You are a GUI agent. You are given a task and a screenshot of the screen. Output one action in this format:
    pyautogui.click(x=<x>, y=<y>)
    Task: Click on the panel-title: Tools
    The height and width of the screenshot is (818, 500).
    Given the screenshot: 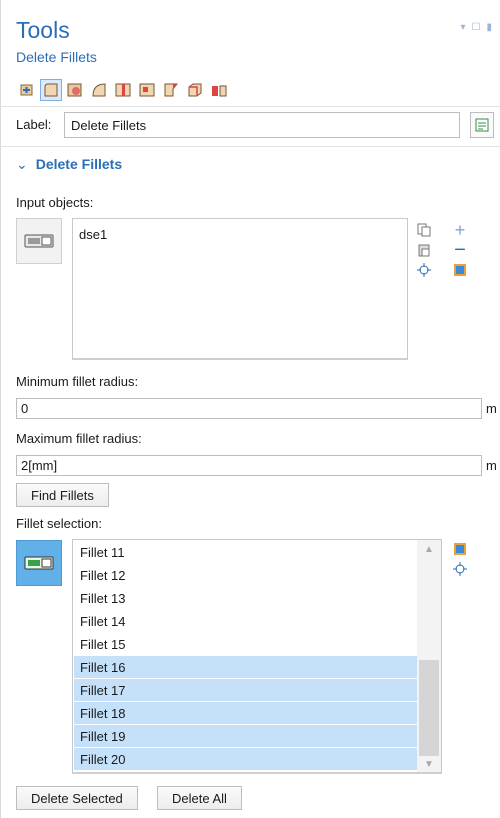 What is the action you would take?
    pyautogui.click(x=43, y=30)
    